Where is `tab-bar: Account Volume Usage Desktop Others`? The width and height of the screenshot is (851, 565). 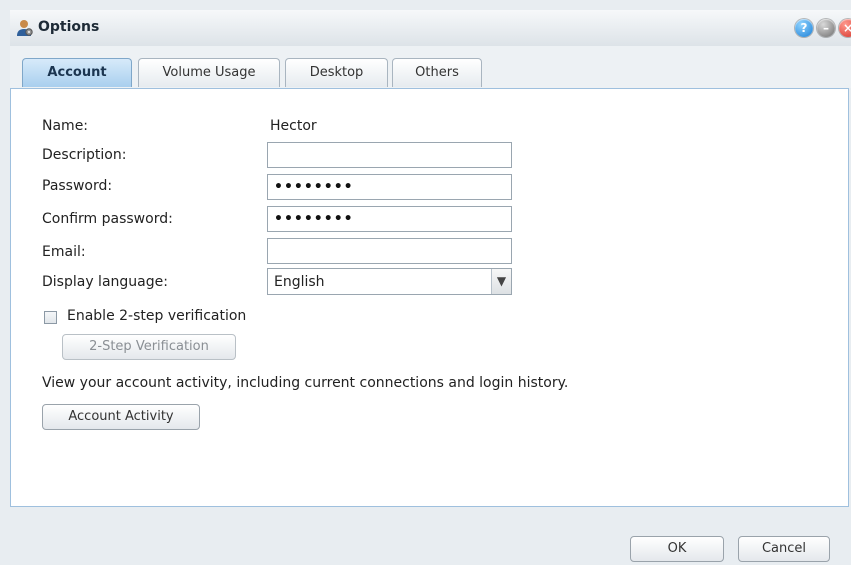 tab-bar: Account Volume Usage Desktop Others is located at coordinates (430, 67).